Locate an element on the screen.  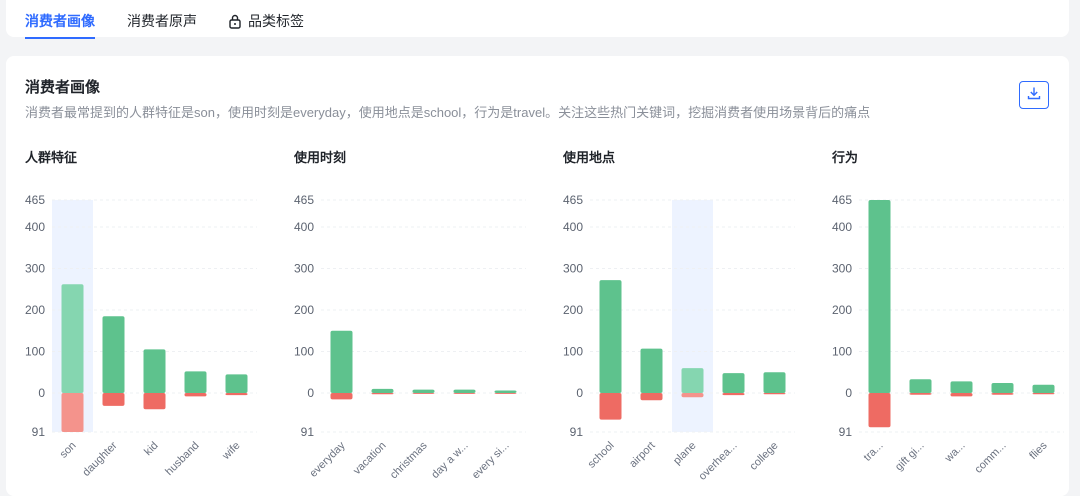
x-category-label: daughter is located at coordinates (99, 458).